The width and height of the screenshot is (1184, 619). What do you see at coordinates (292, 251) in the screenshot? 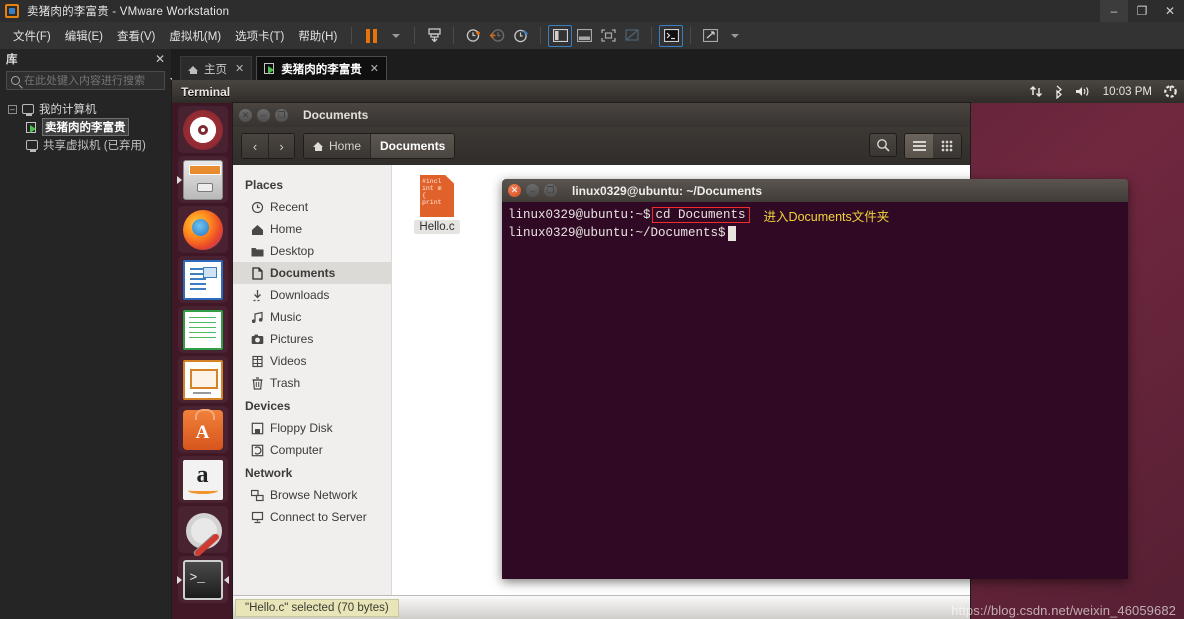
I see `sidebar-item-label: Desktop` at bounding box center [292, 251].